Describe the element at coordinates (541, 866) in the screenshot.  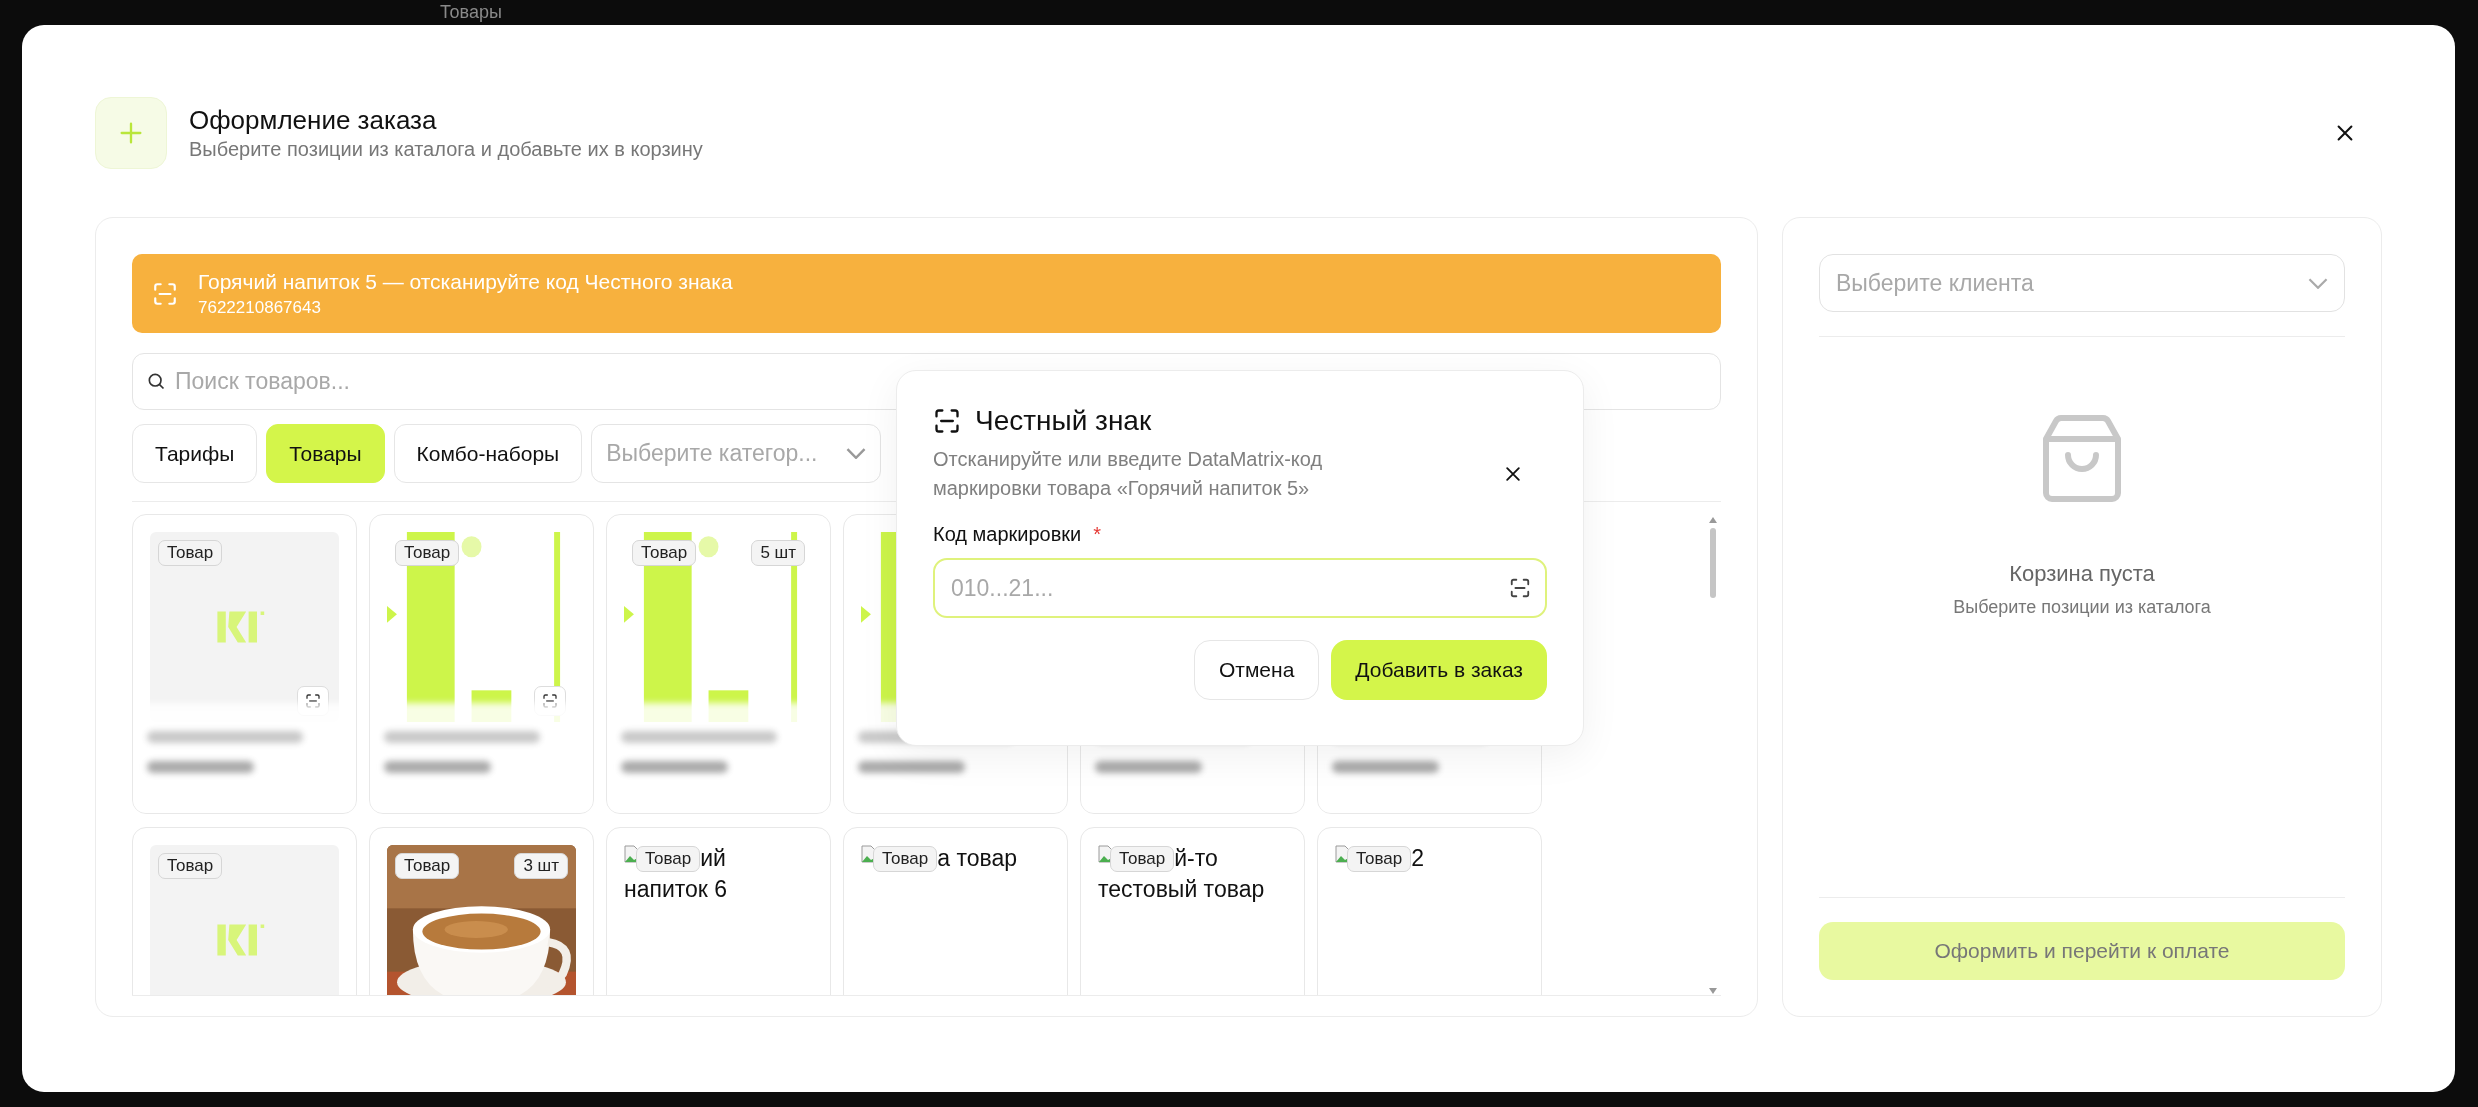
I see `type-badge: 3 шт` at that location.